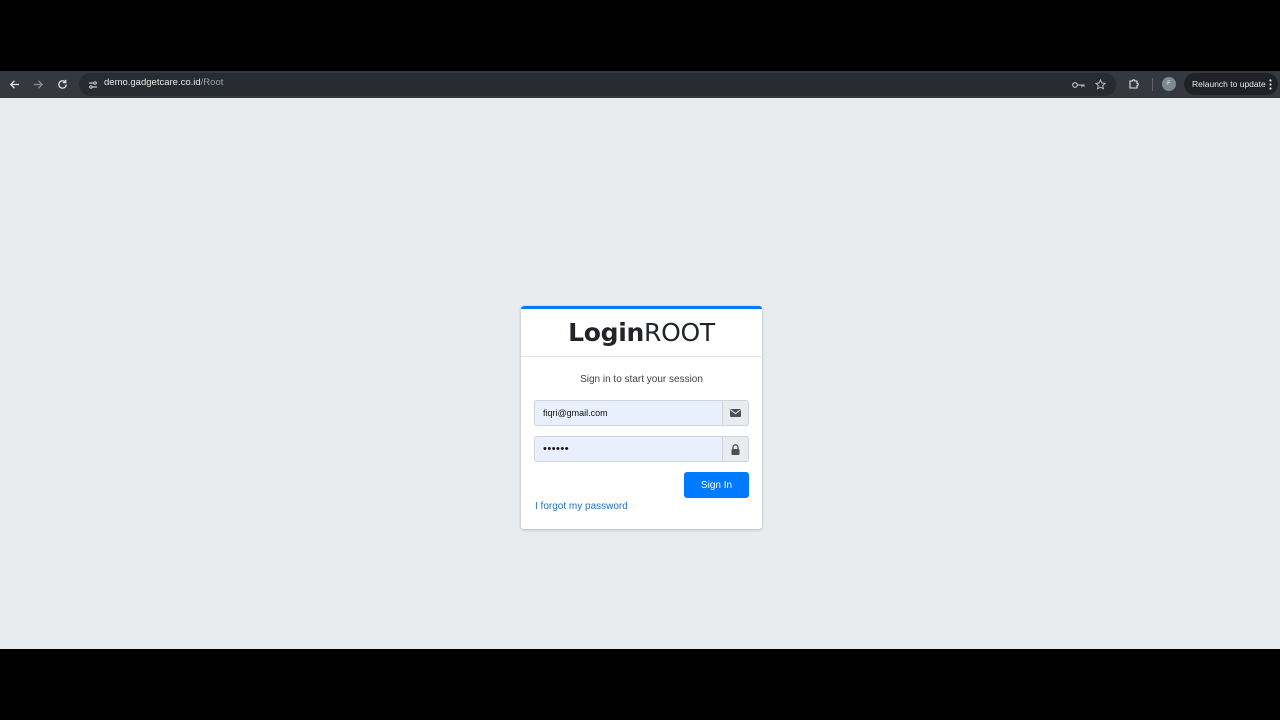  I want to click on bookmark-button, so click(1100, 84).